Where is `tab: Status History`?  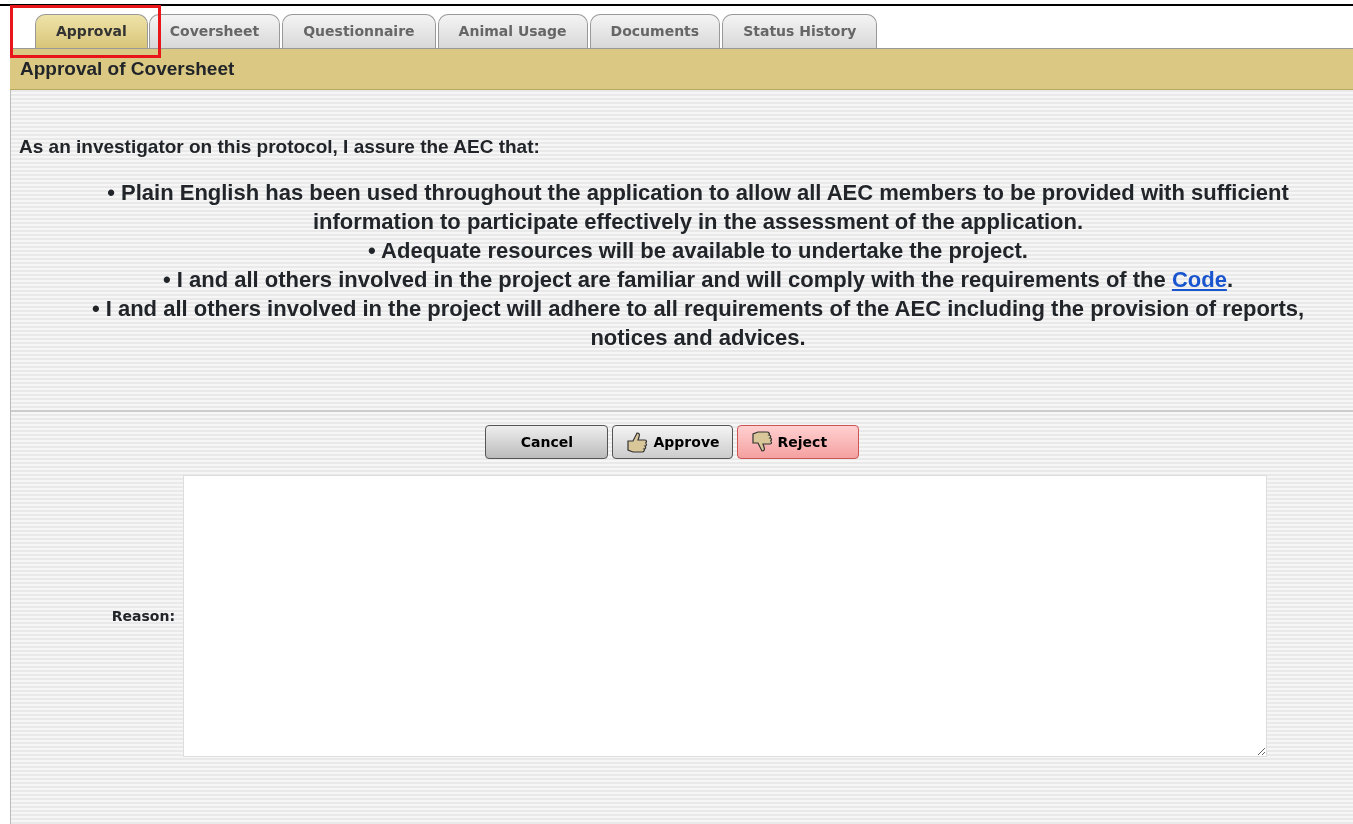
tab: Status History is located at coordinates (800, 31).